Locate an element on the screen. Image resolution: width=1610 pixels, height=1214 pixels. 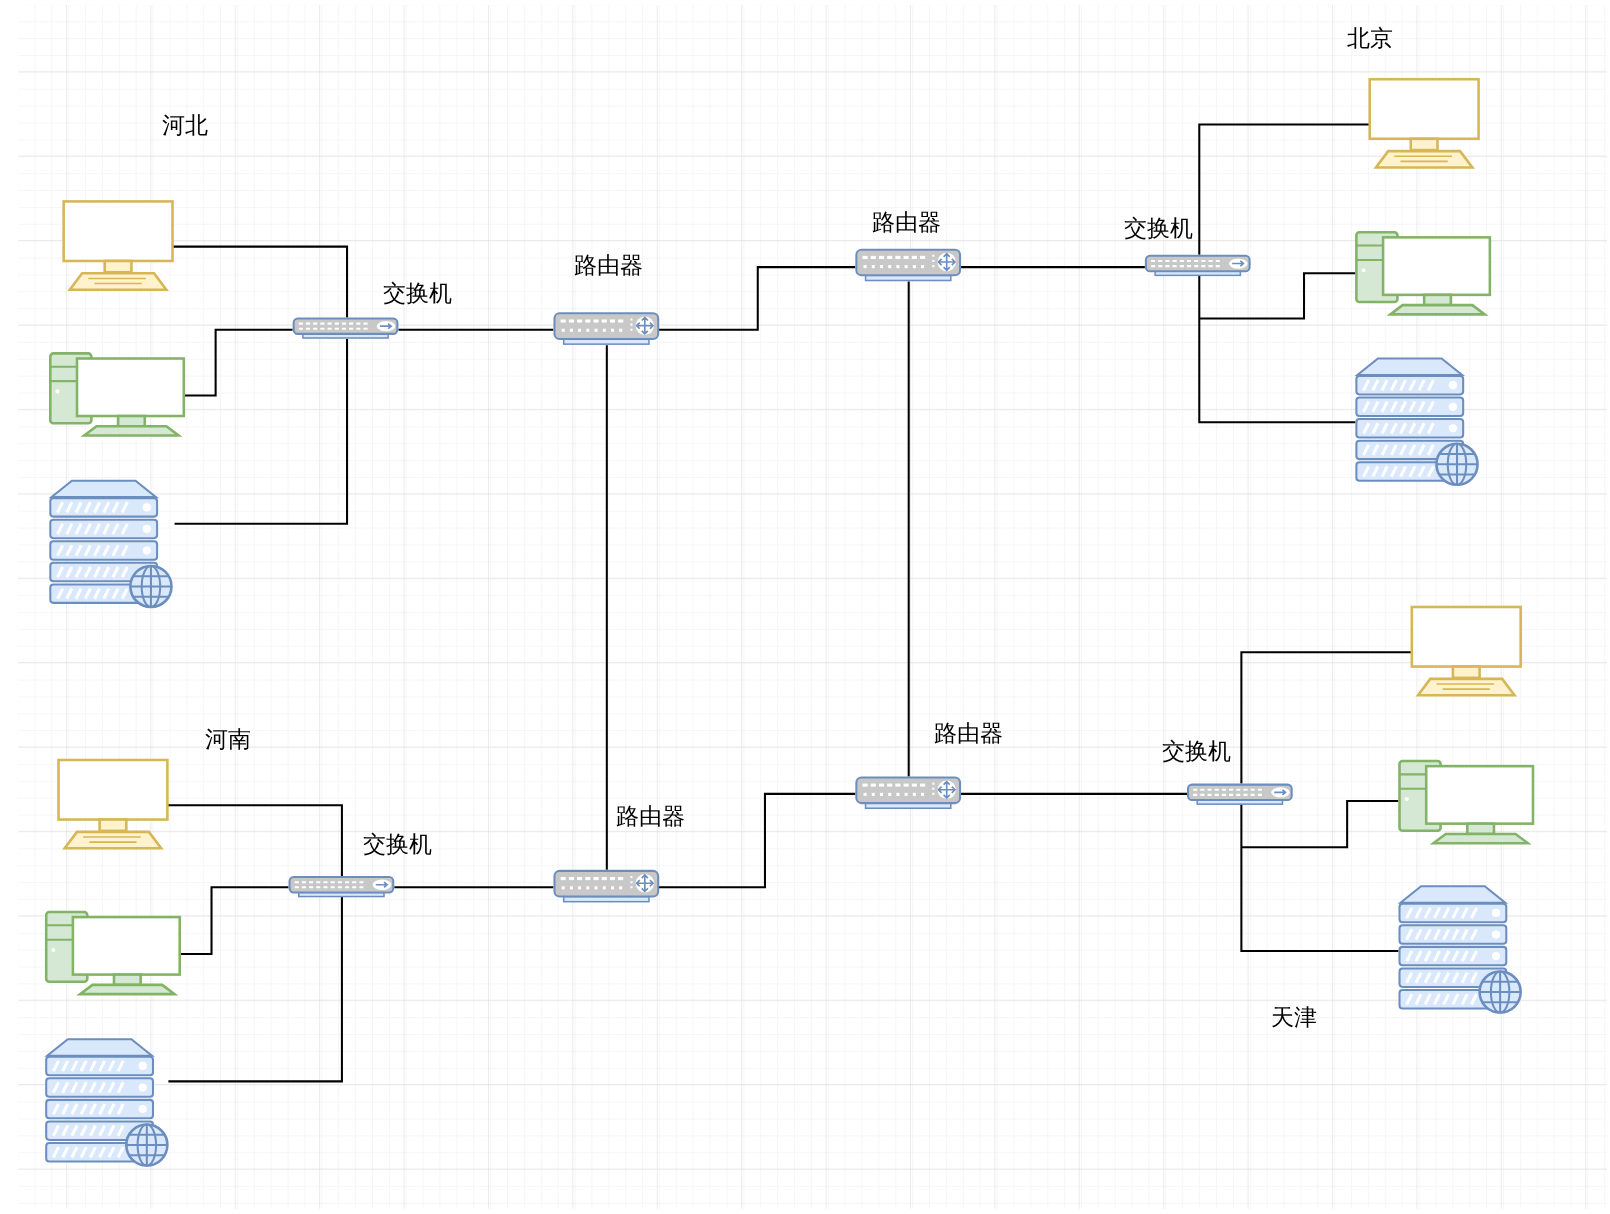
region-label: 天津 is located at coordinates (1293, 1016).